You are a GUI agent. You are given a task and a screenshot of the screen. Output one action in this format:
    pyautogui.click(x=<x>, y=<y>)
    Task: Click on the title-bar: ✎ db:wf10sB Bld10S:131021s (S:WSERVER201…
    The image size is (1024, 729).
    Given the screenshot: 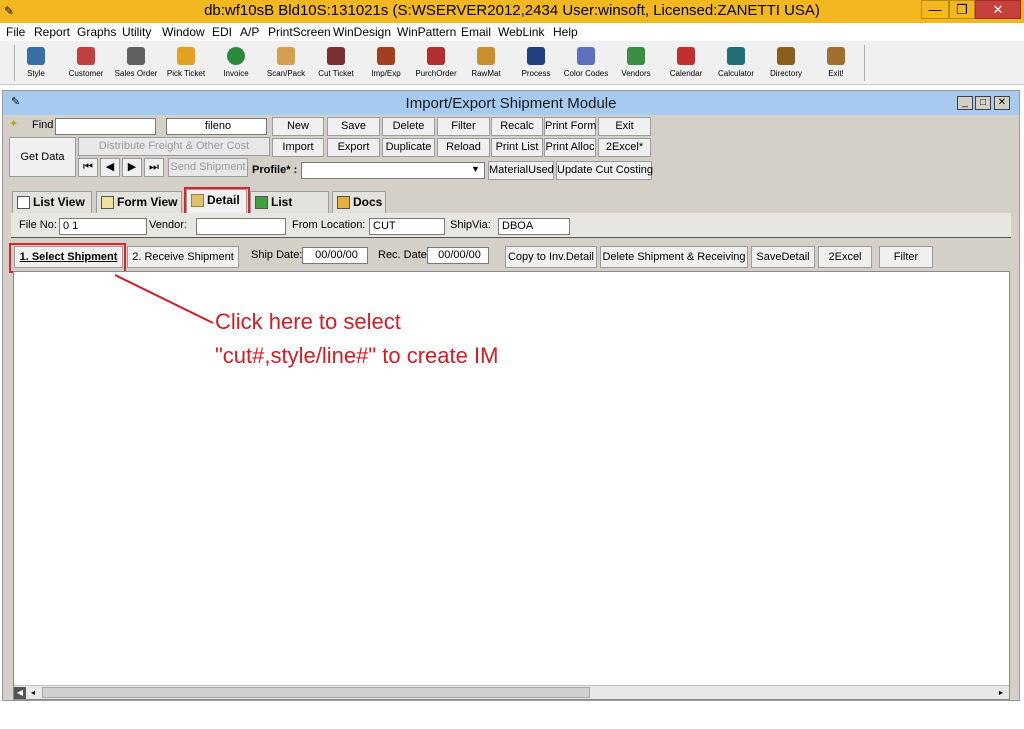 What is the action you would take?
    pyautogui.click(x=512, y=11)
    